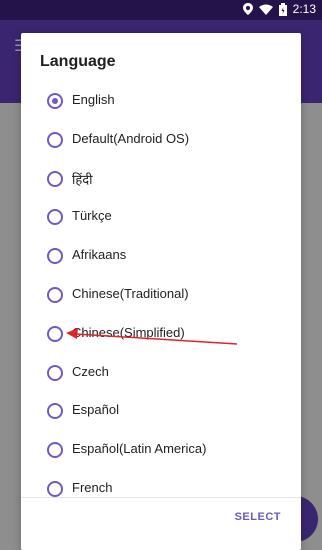 The width and height of the screenshot is (322, 550). What do you see at coordinates (161, 256) in the screenshot?
I see `language-option: Afrikaans` at bounding box center [161, 256].